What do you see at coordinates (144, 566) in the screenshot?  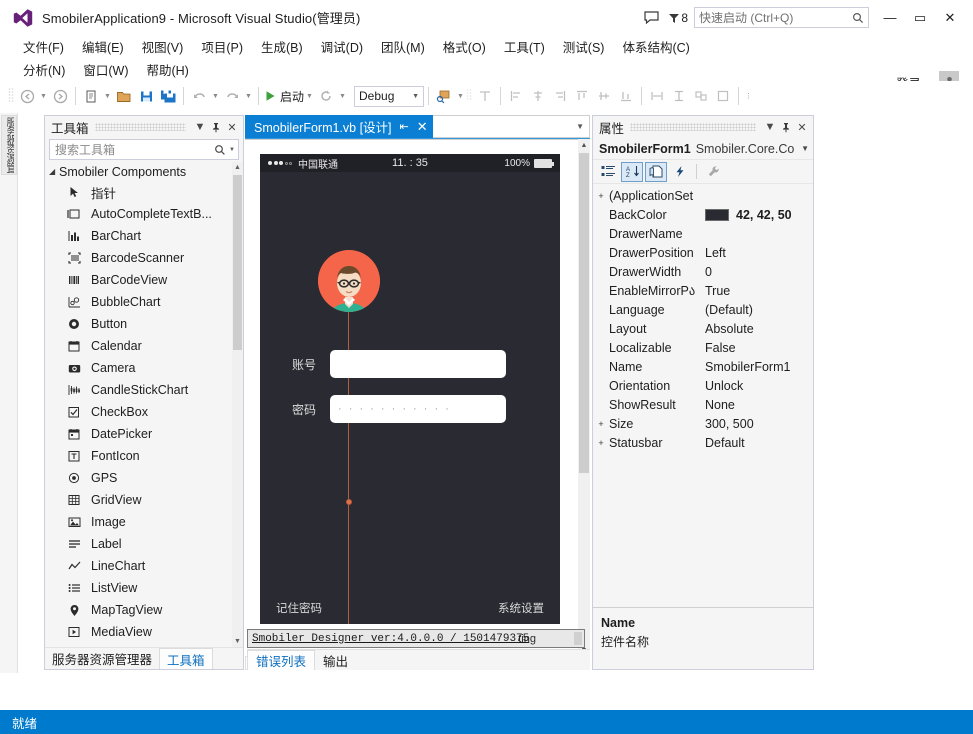 I see `toolbox-item-linechart: LineChart` at bounding box center [144, 566].